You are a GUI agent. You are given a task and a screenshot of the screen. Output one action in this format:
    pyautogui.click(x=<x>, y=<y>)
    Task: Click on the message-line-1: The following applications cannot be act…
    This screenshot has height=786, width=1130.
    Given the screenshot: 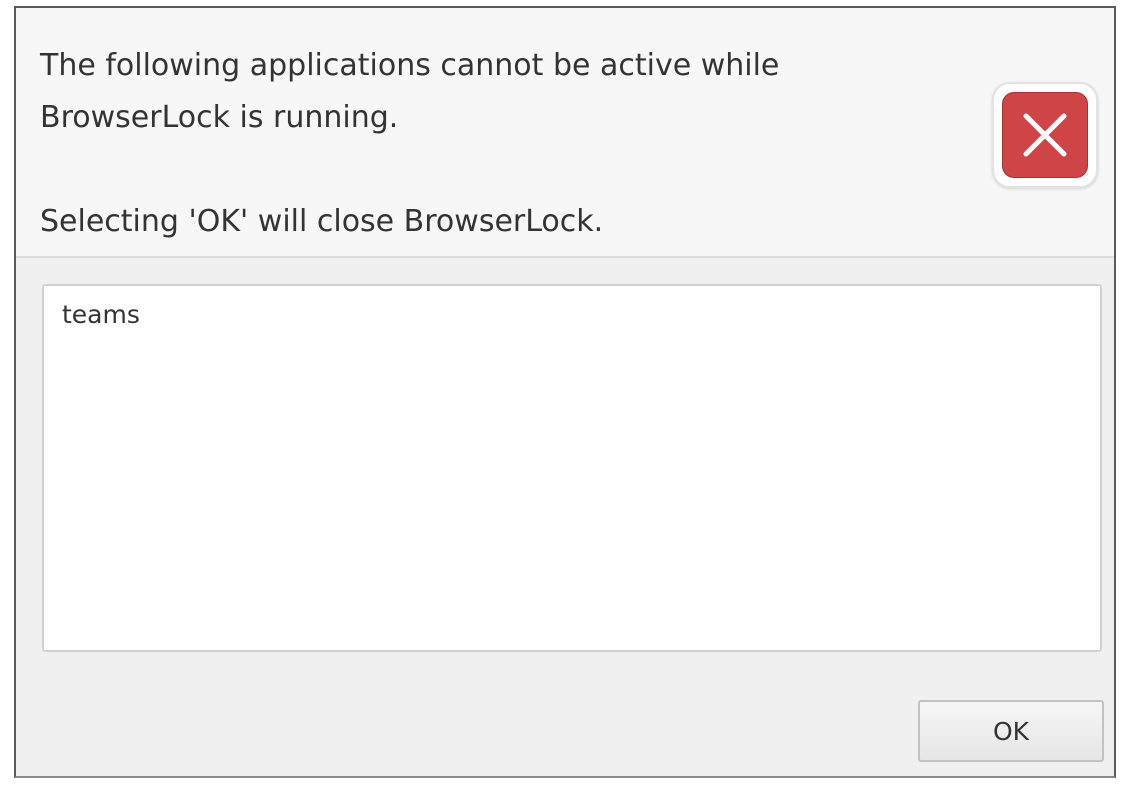 What is the action you would take?
    pyautogui.click(x=410, y=65)
    